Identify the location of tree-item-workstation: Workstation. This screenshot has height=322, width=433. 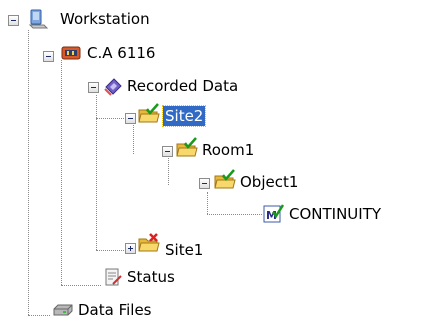
(105, 19).